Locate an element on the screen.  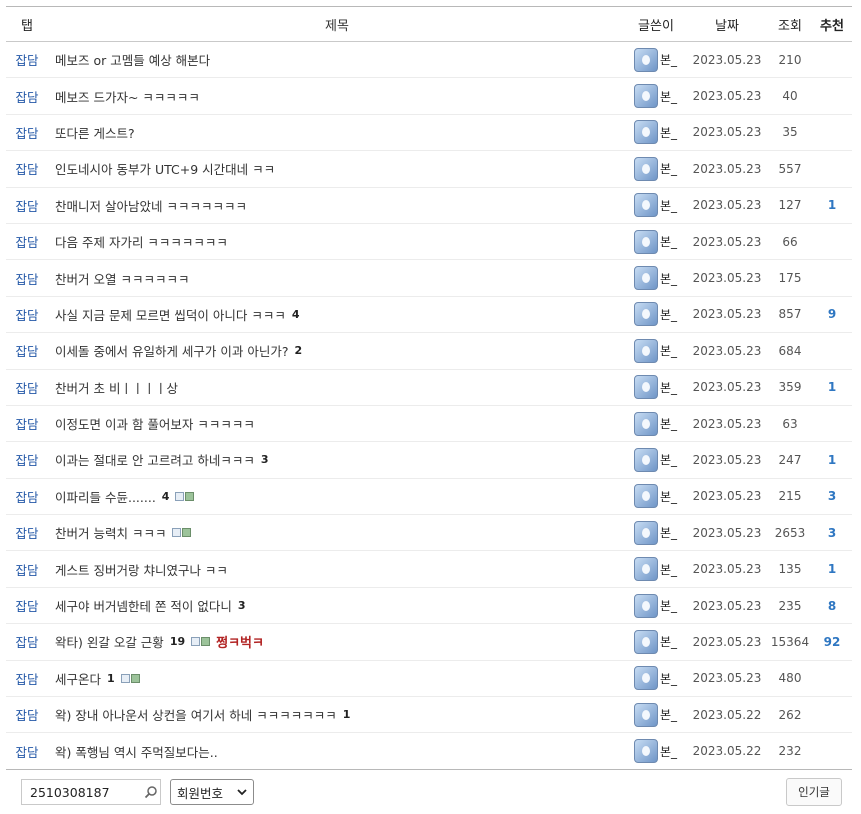
table-row: 잡담 메보즈 or 고멤들 예상 해본다 본_ 2023.05.23 210 is located at coordinates (429, 60).